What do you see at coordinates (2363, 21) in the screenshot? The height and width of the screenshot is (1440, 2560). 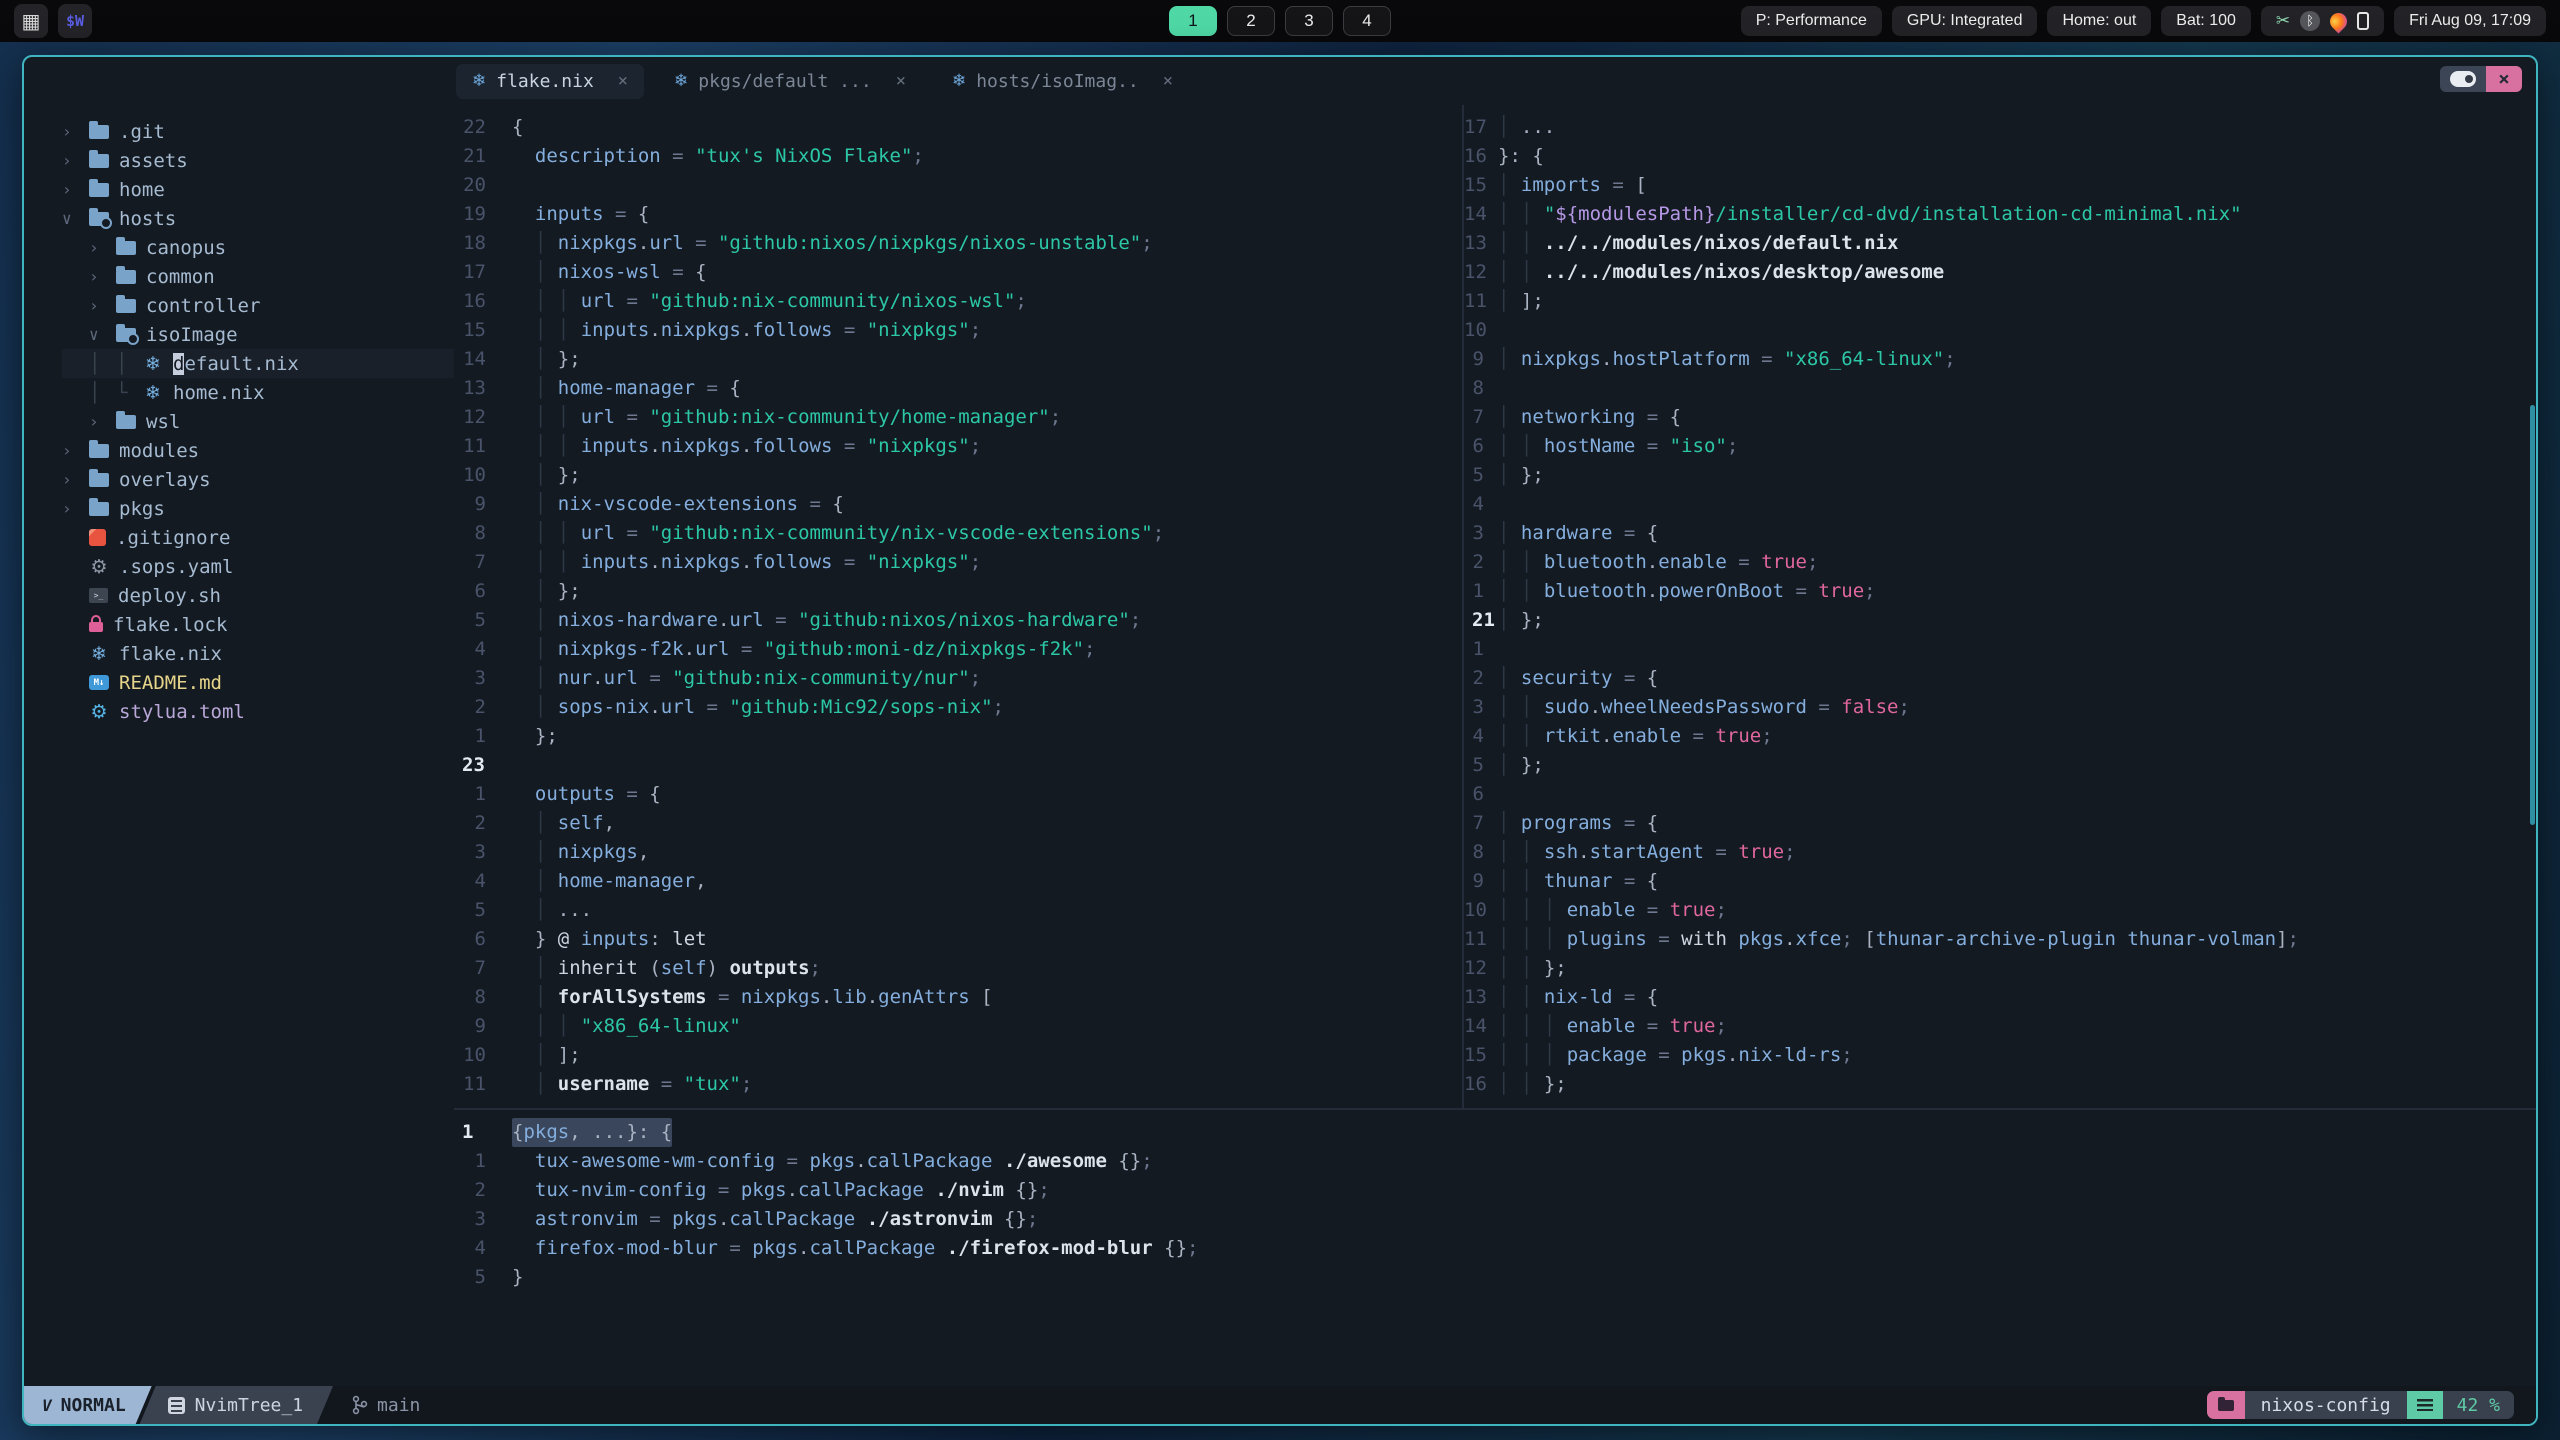 I see `phone-icon` at bounding box center [2363, 21].